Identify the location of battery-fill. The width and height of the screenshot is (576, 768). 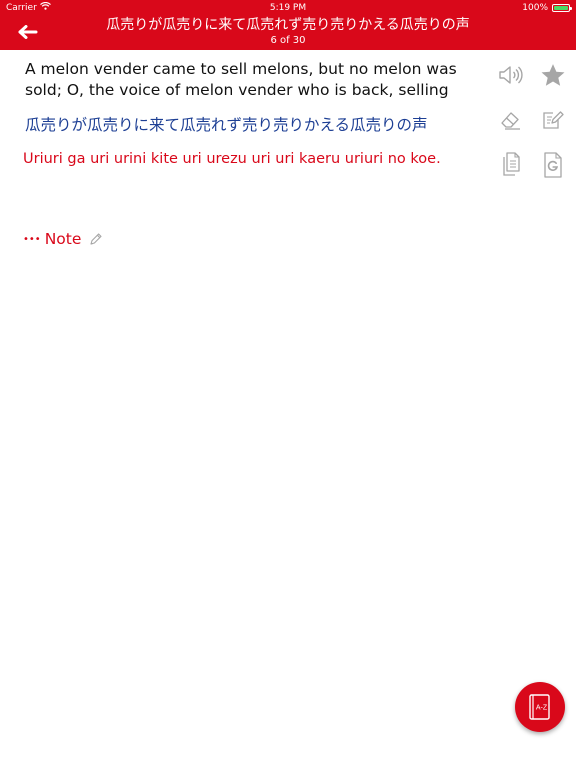
(561, 8).